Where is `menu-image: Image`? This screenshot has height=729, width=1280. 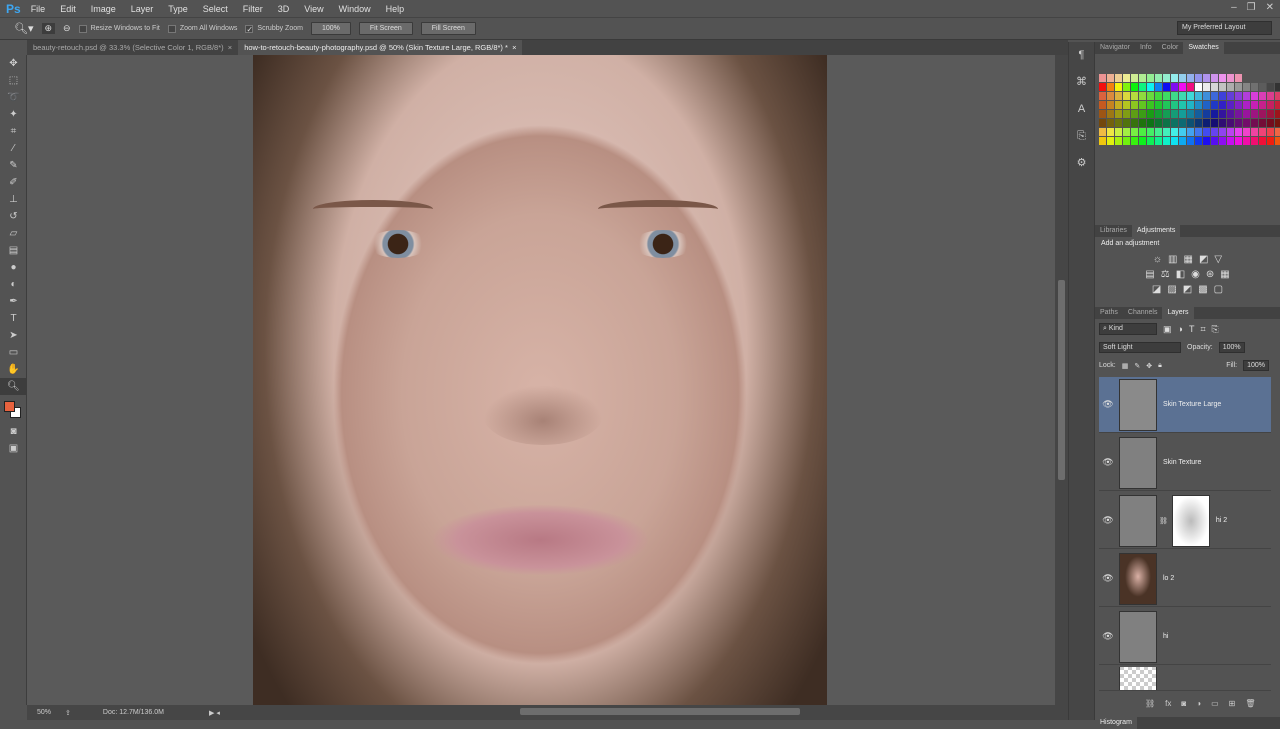 menu-image: Image is located at coordinates (103, 9).